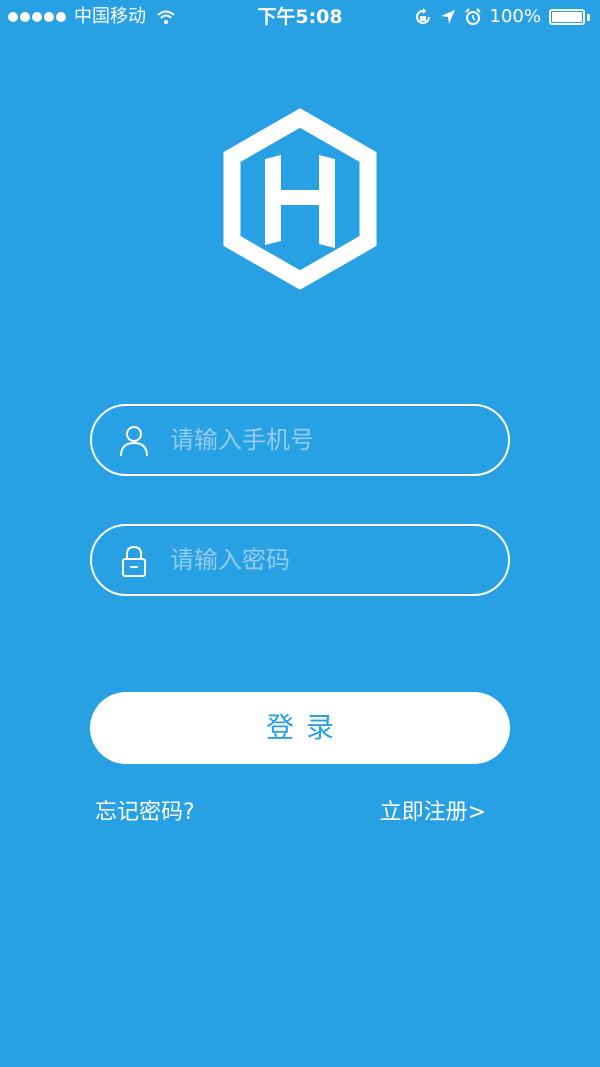 This screenshot has height=1067, width=600. What do you see at coordinates (134, 441) in the screenshot?
I see `user-icon` at bounding box center [134, 441].